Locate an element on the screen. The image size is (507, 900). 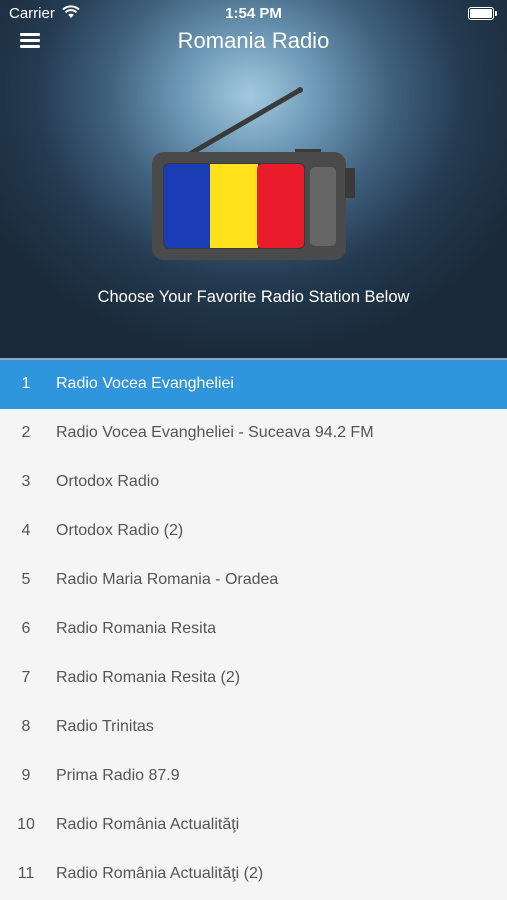
station-number: 3 is located at coordinates (26, 481).